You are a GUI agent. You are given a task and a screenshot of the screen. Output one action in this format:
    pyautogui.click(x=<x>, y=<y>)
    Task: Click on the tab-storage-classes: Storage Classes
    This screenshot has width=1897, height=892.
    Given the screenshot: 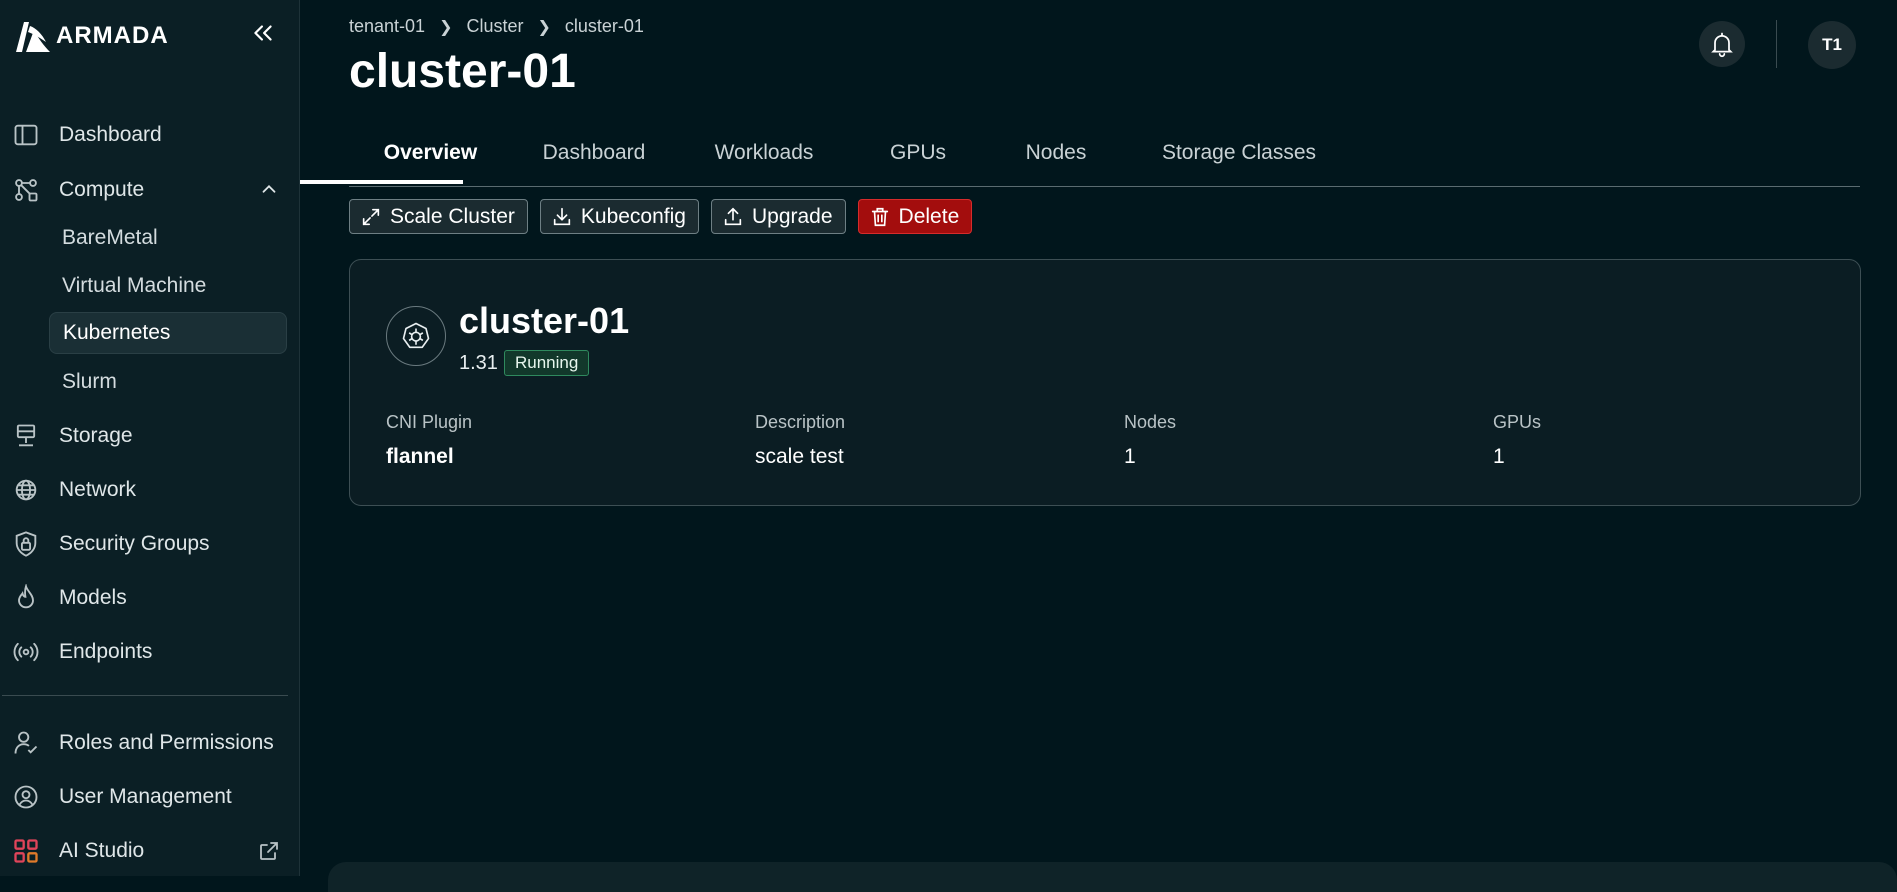 What is the action you would take?
    pyautogui.click(x=1239, y=153)
    